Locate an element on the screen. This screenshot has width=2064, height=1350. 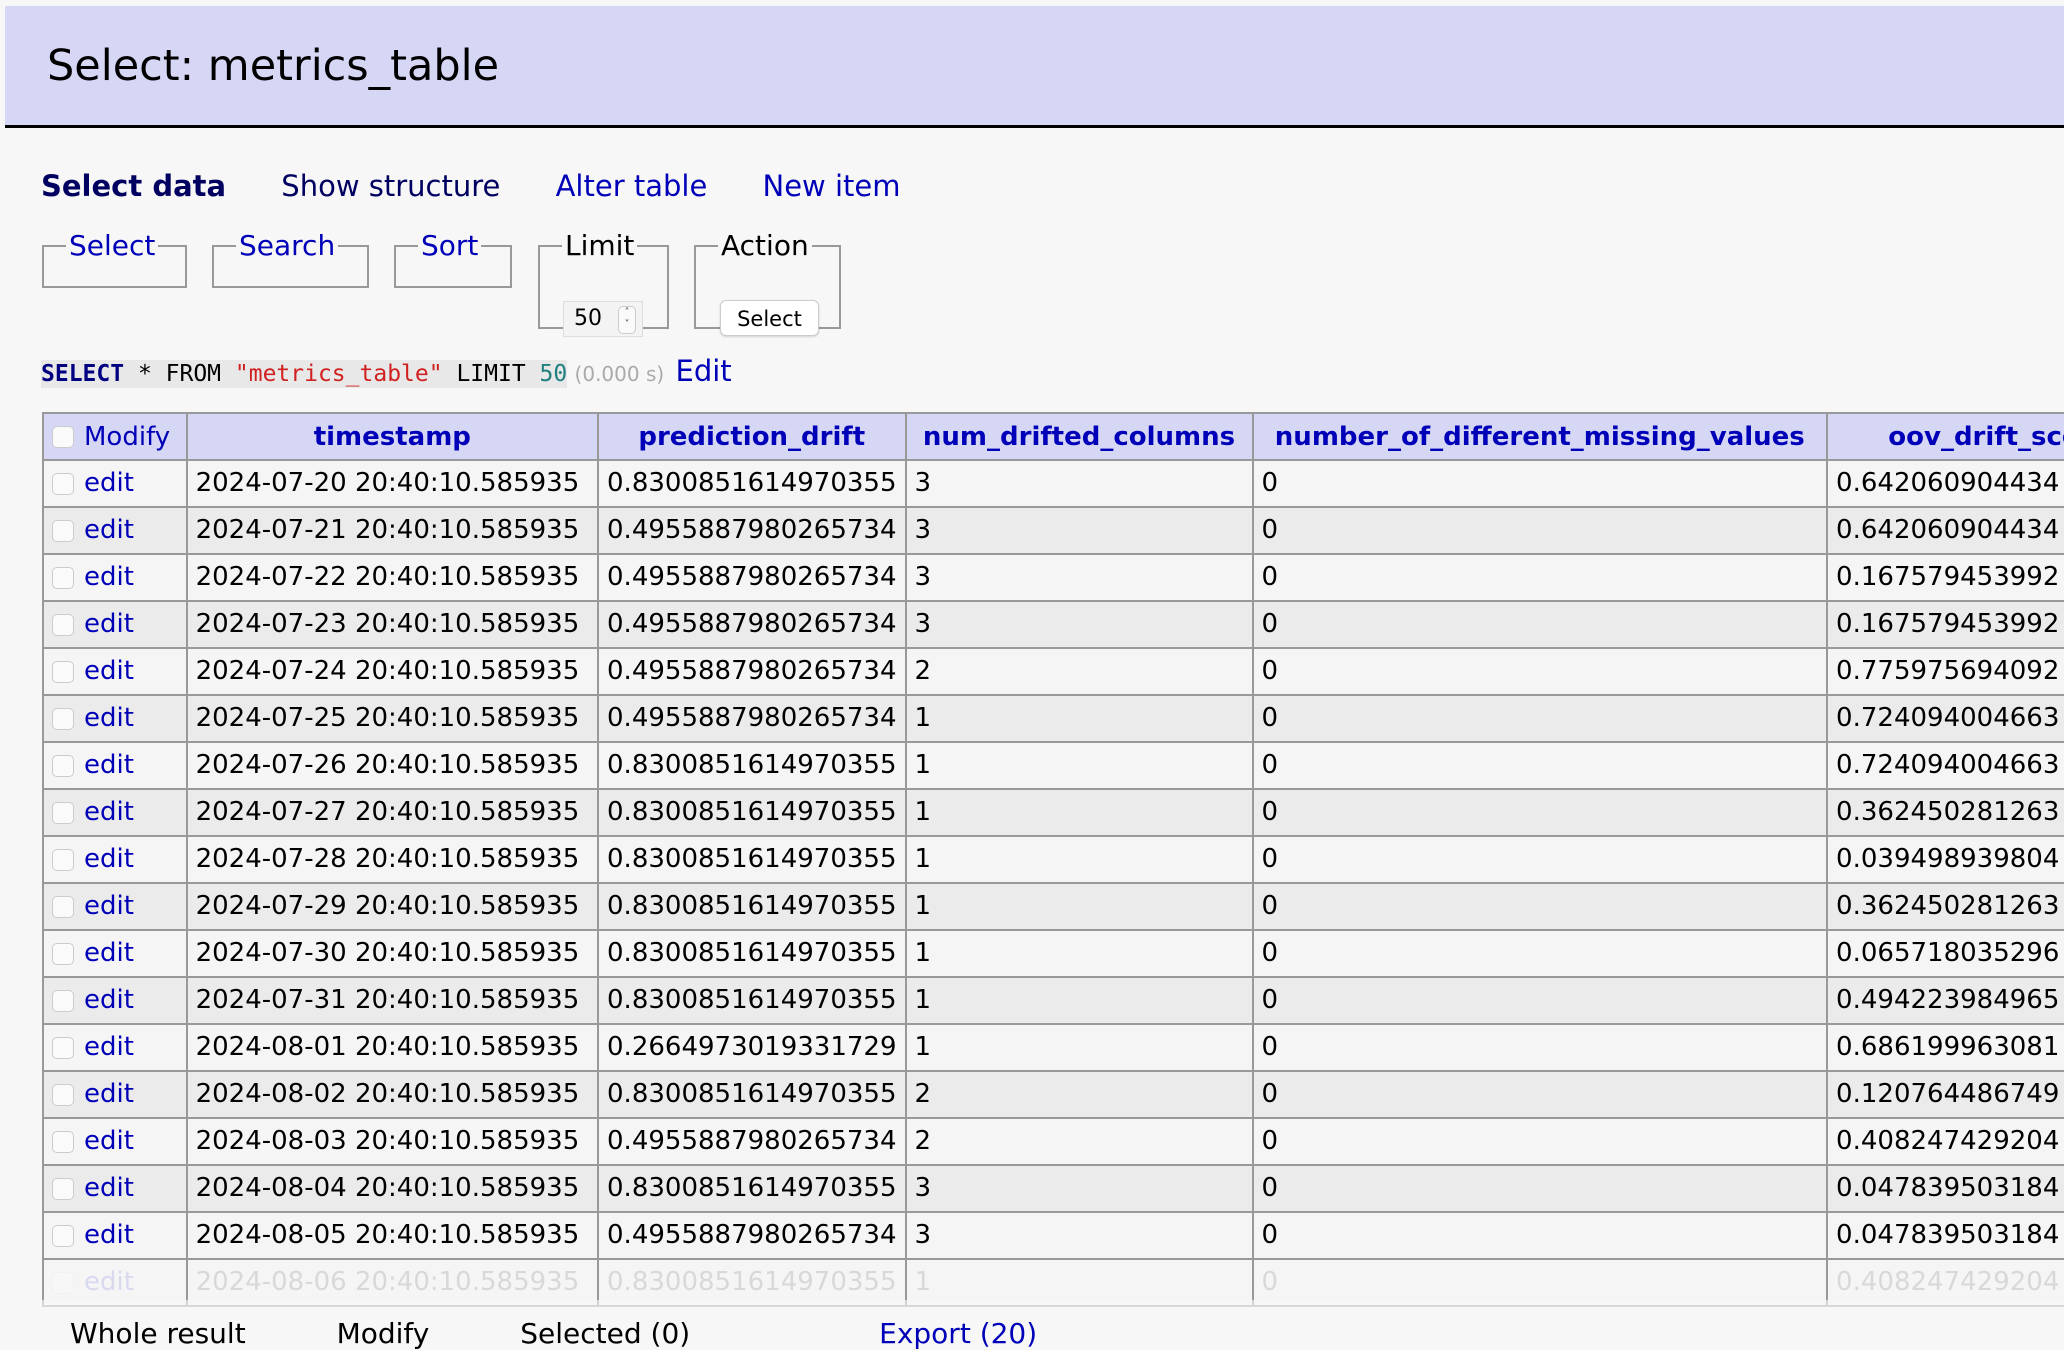
whole-result-label: Whole result is located at coordinates (158, 1333).